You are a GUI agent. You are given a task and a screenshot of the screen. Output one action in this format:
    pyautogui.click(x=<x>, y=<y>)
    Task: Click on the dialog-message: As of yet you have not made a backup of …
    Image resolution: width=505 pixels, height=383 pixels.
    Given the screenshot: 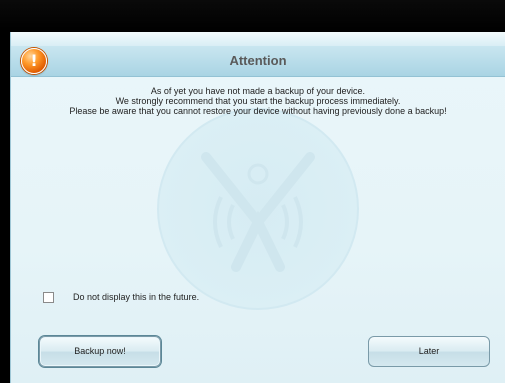 What is the action you would take?
    pyautogui.click(x=258, y=101)
    